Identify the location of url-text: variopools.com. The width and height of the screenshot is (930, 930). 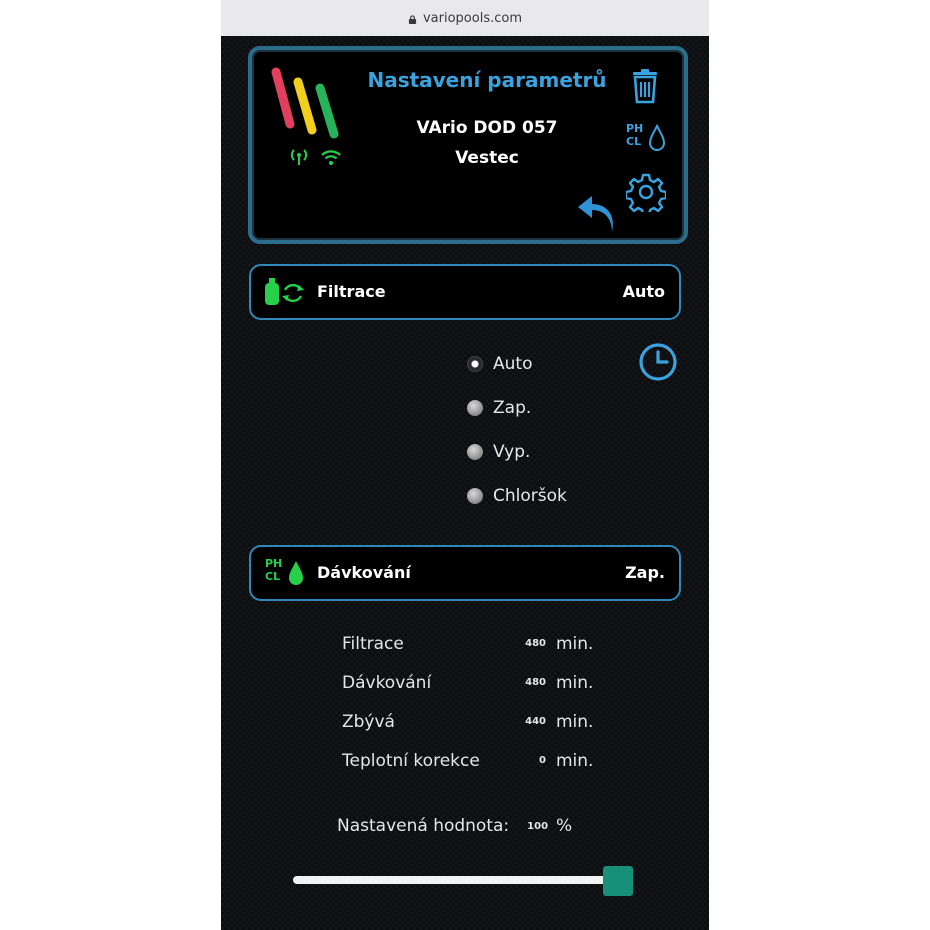
(472, 18).